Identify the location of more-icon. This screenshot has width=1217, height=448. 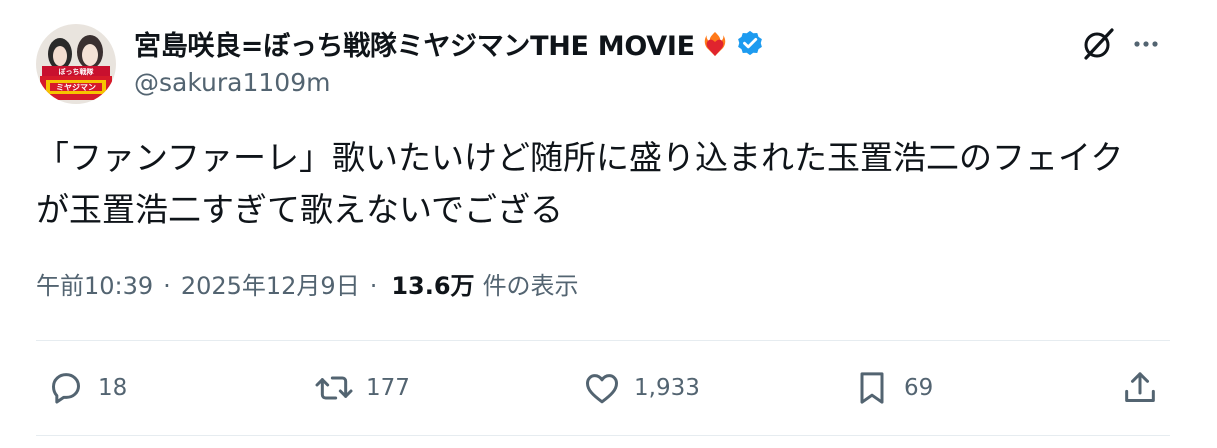
(1146, 44).